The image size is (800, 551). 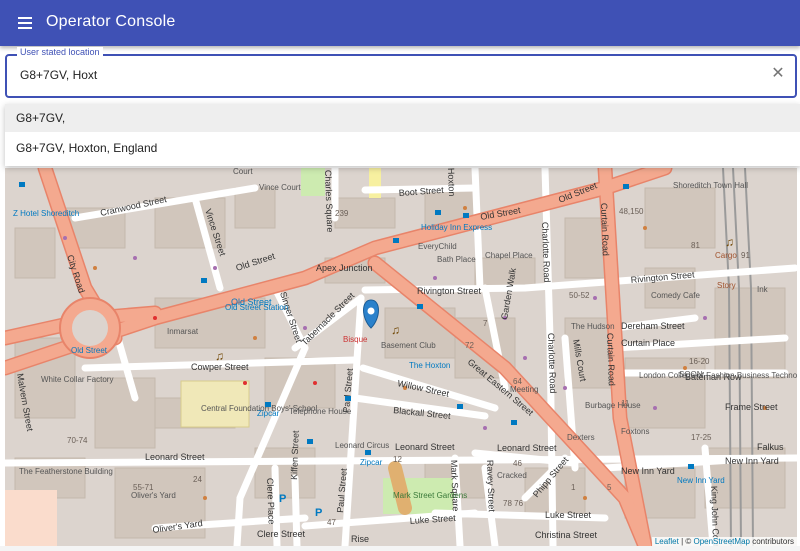 What do you see at coordinates (763, 289) in the screenshot?
I see `place-label: Ink` at bounding box center [763, 289].